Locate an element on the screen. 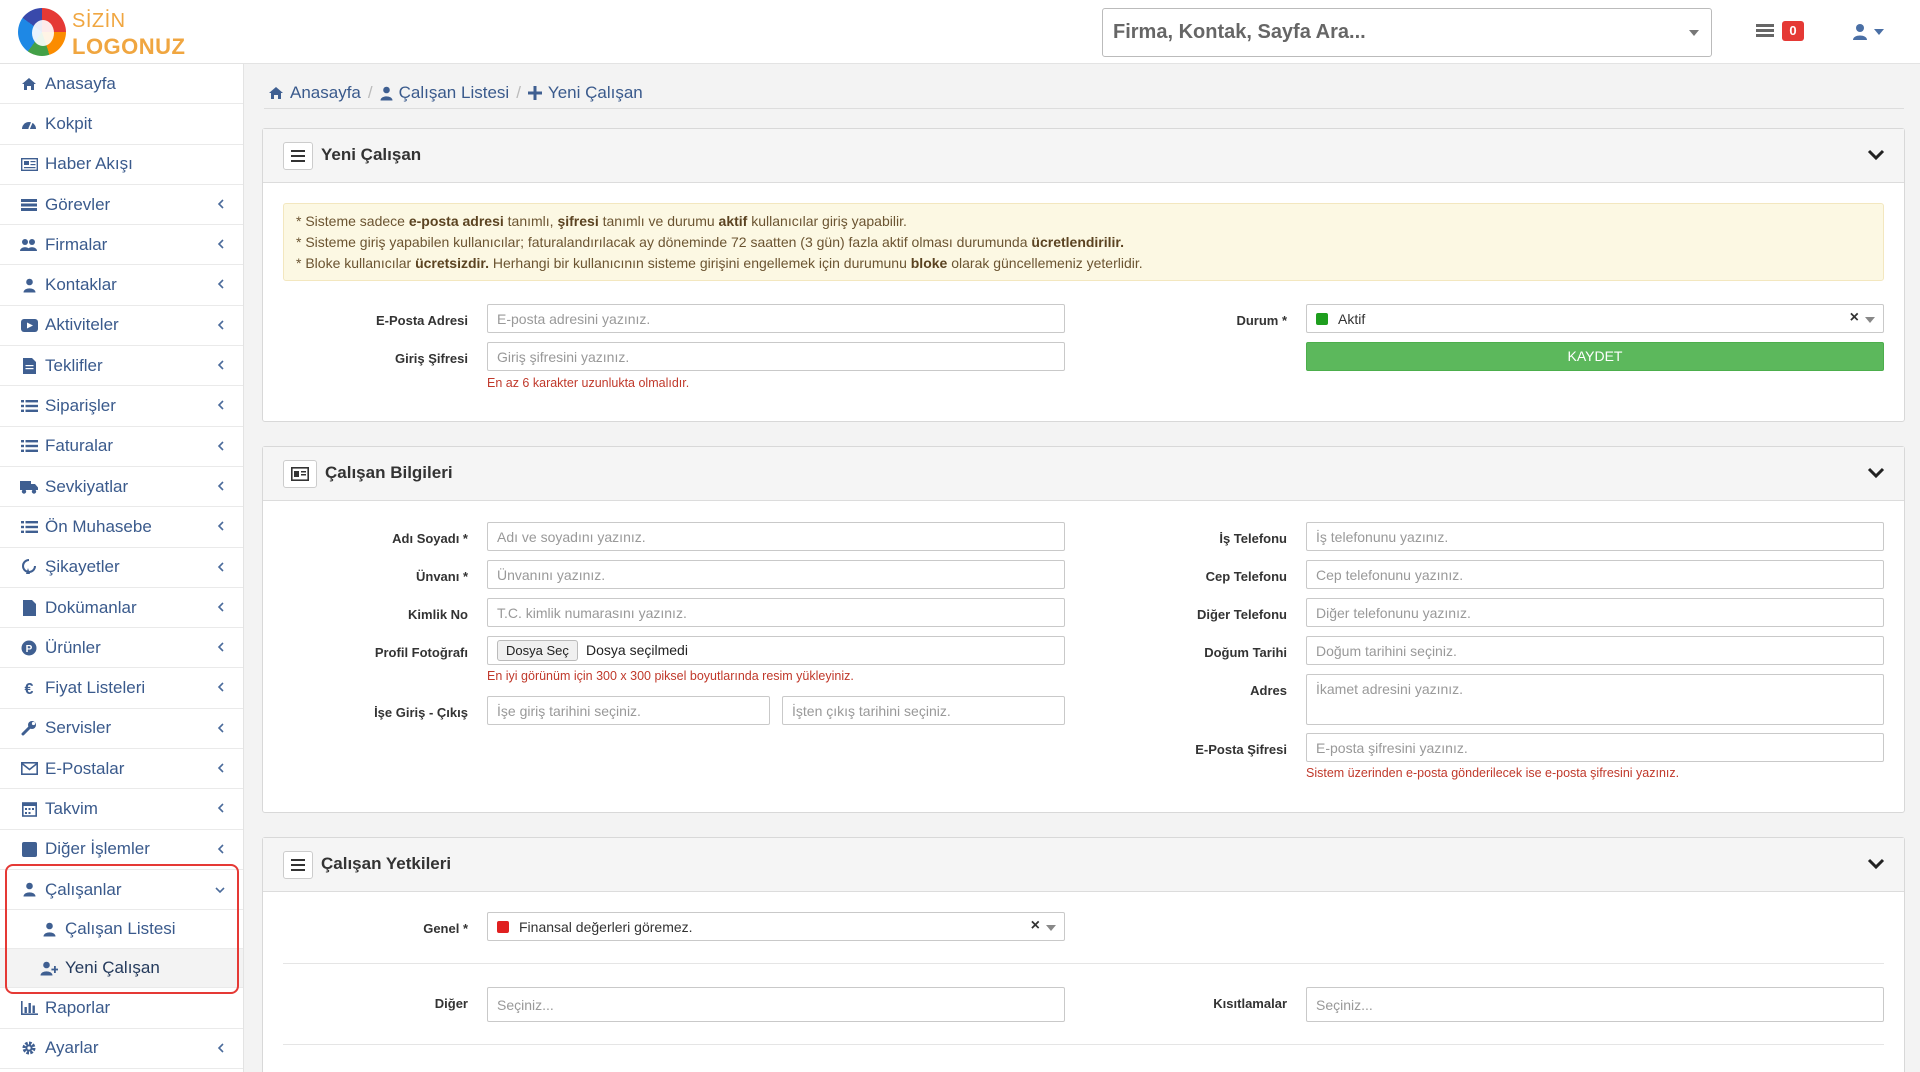 Image resolution: width=1920 pixels, height=1072 pixels. breadcrumb-new-employee: Yeni Çalışan is located at coordinates (595, 93).